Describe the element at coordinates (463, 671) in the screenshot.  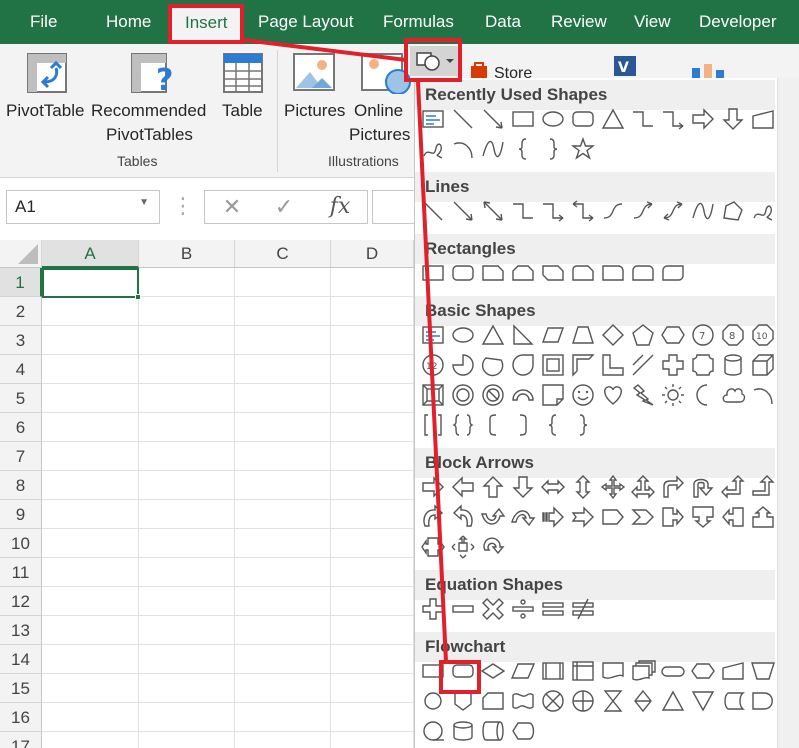
I see `alternate-process-shape-icon` at that location.